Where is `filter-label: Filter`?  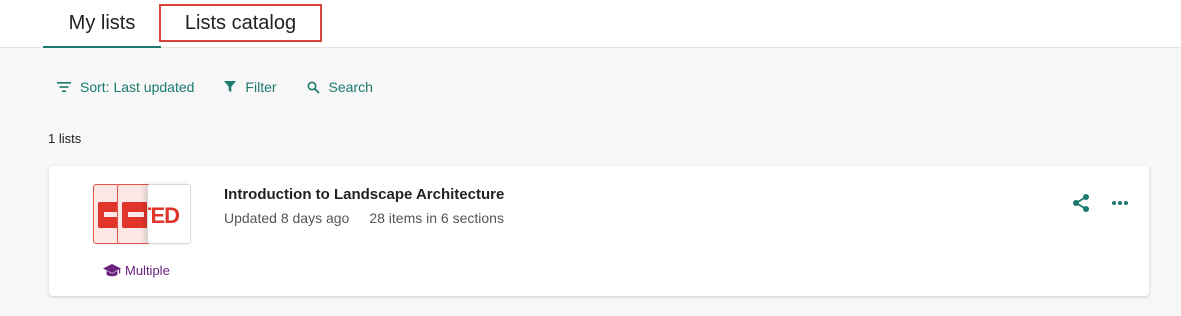 filter-label: Filter is located at coordinates (261, 87).